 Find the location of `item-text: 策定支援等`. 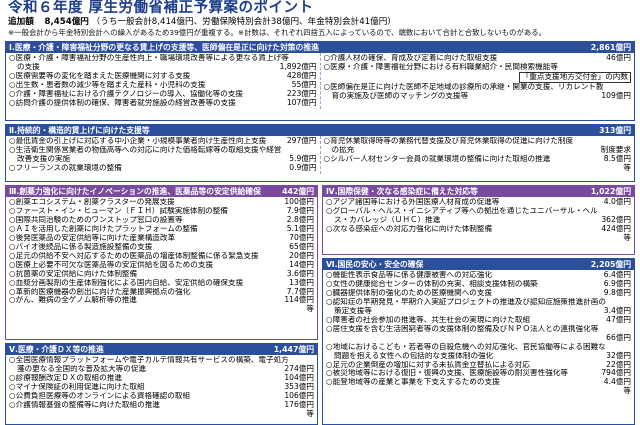

item-text: 策定支援等 is located at coordinates (353, 310).